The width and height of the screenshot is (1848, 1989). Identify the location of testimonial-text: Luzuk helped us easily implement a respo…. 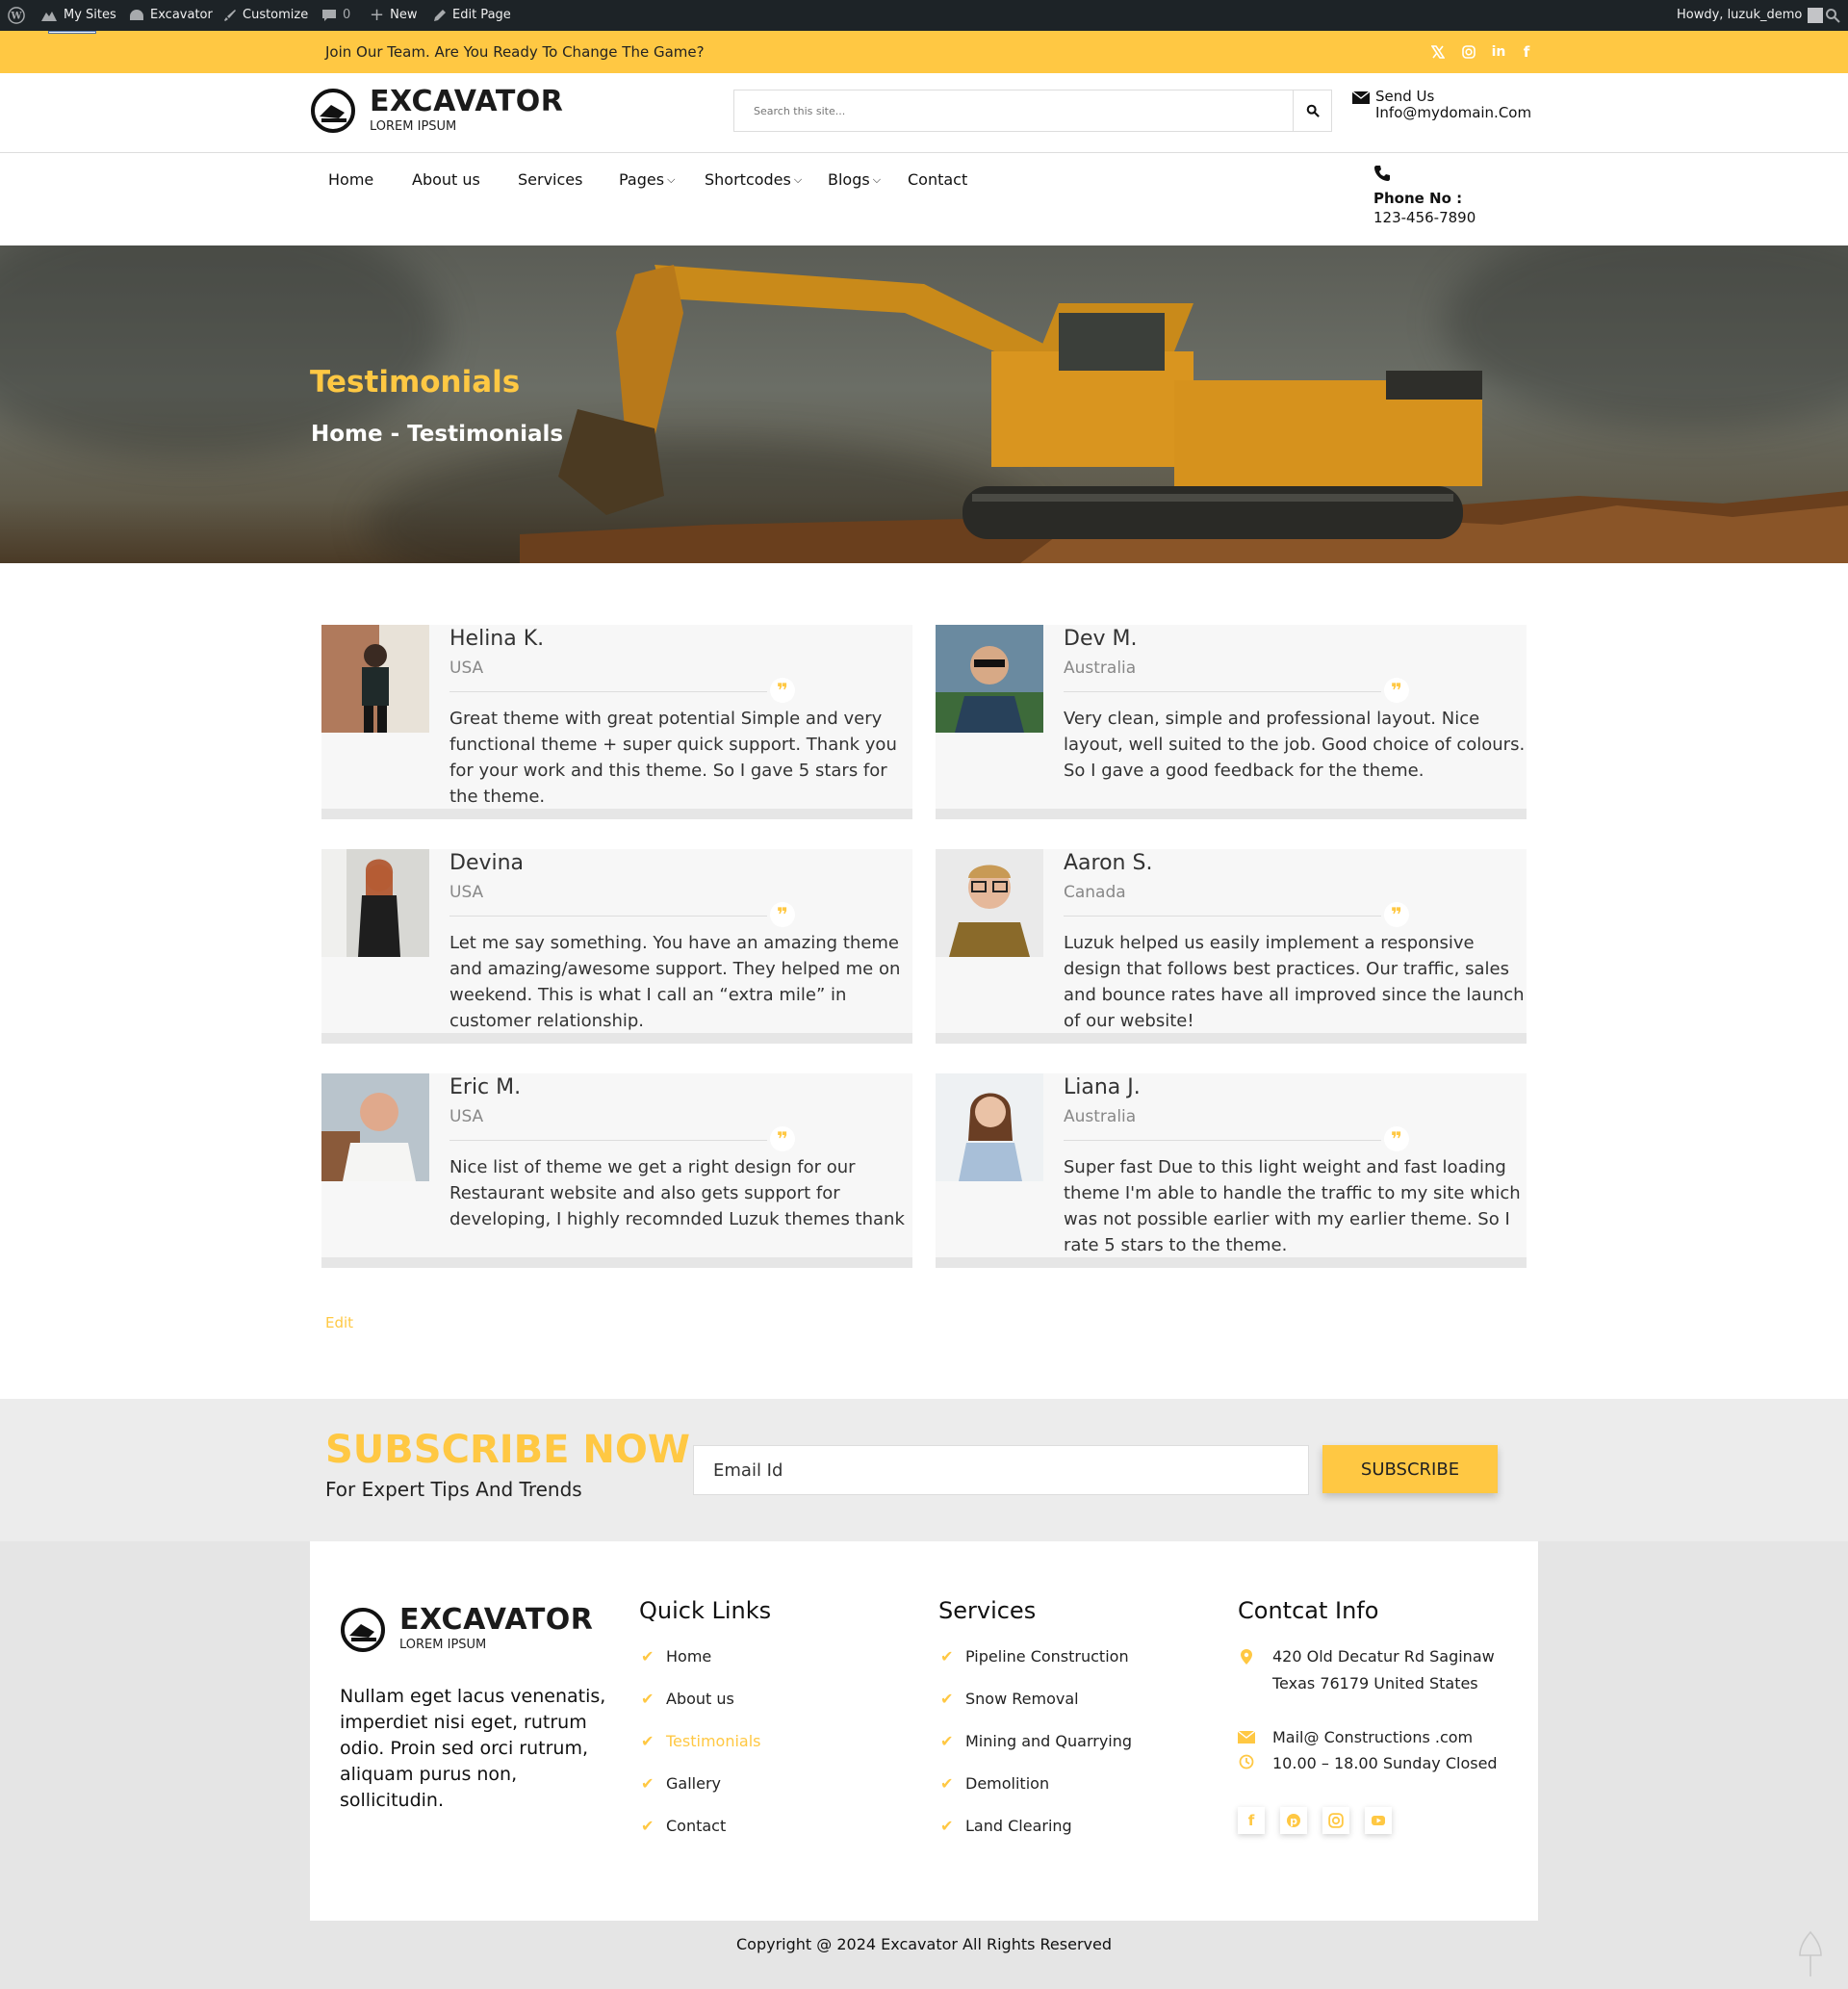
(1294, 982).